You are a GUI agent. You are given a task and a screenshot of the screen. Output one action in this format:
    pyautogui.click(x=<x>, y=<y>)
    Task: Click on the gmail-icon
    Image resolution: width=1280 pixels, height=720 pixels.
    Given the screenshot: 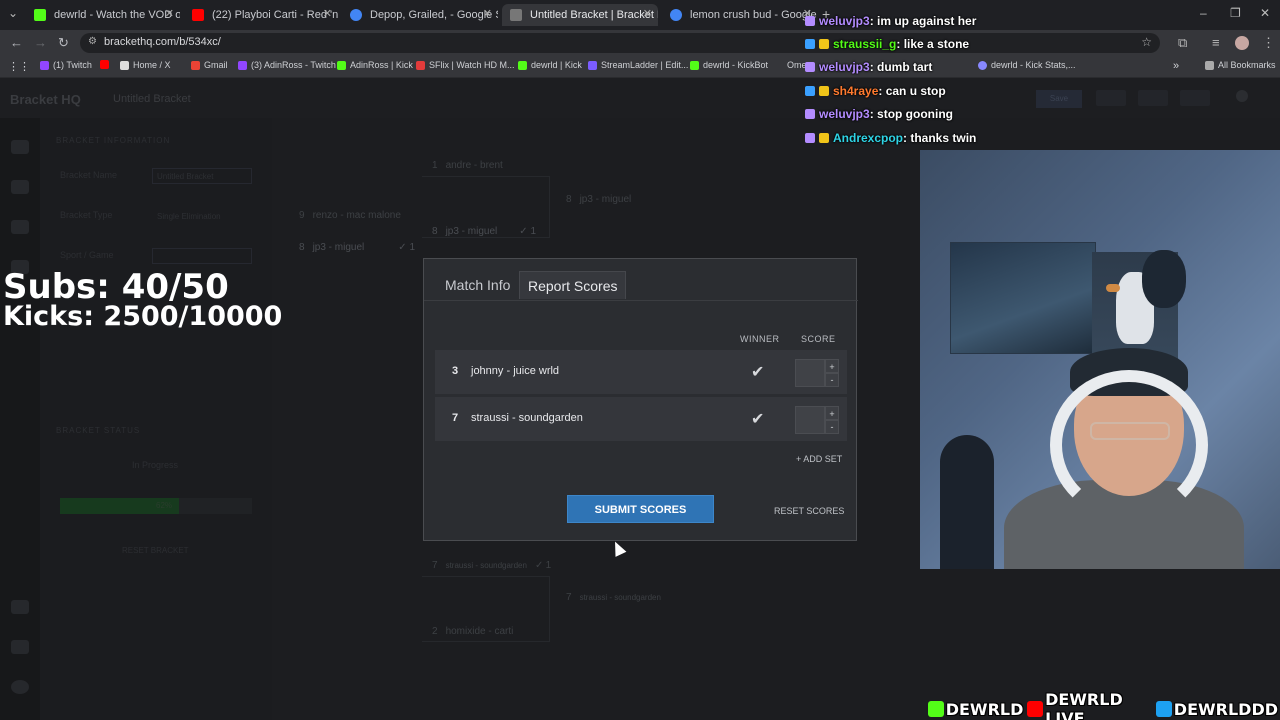 What is the action you would take?
    pyautogui.click(x=195, y=65)
    